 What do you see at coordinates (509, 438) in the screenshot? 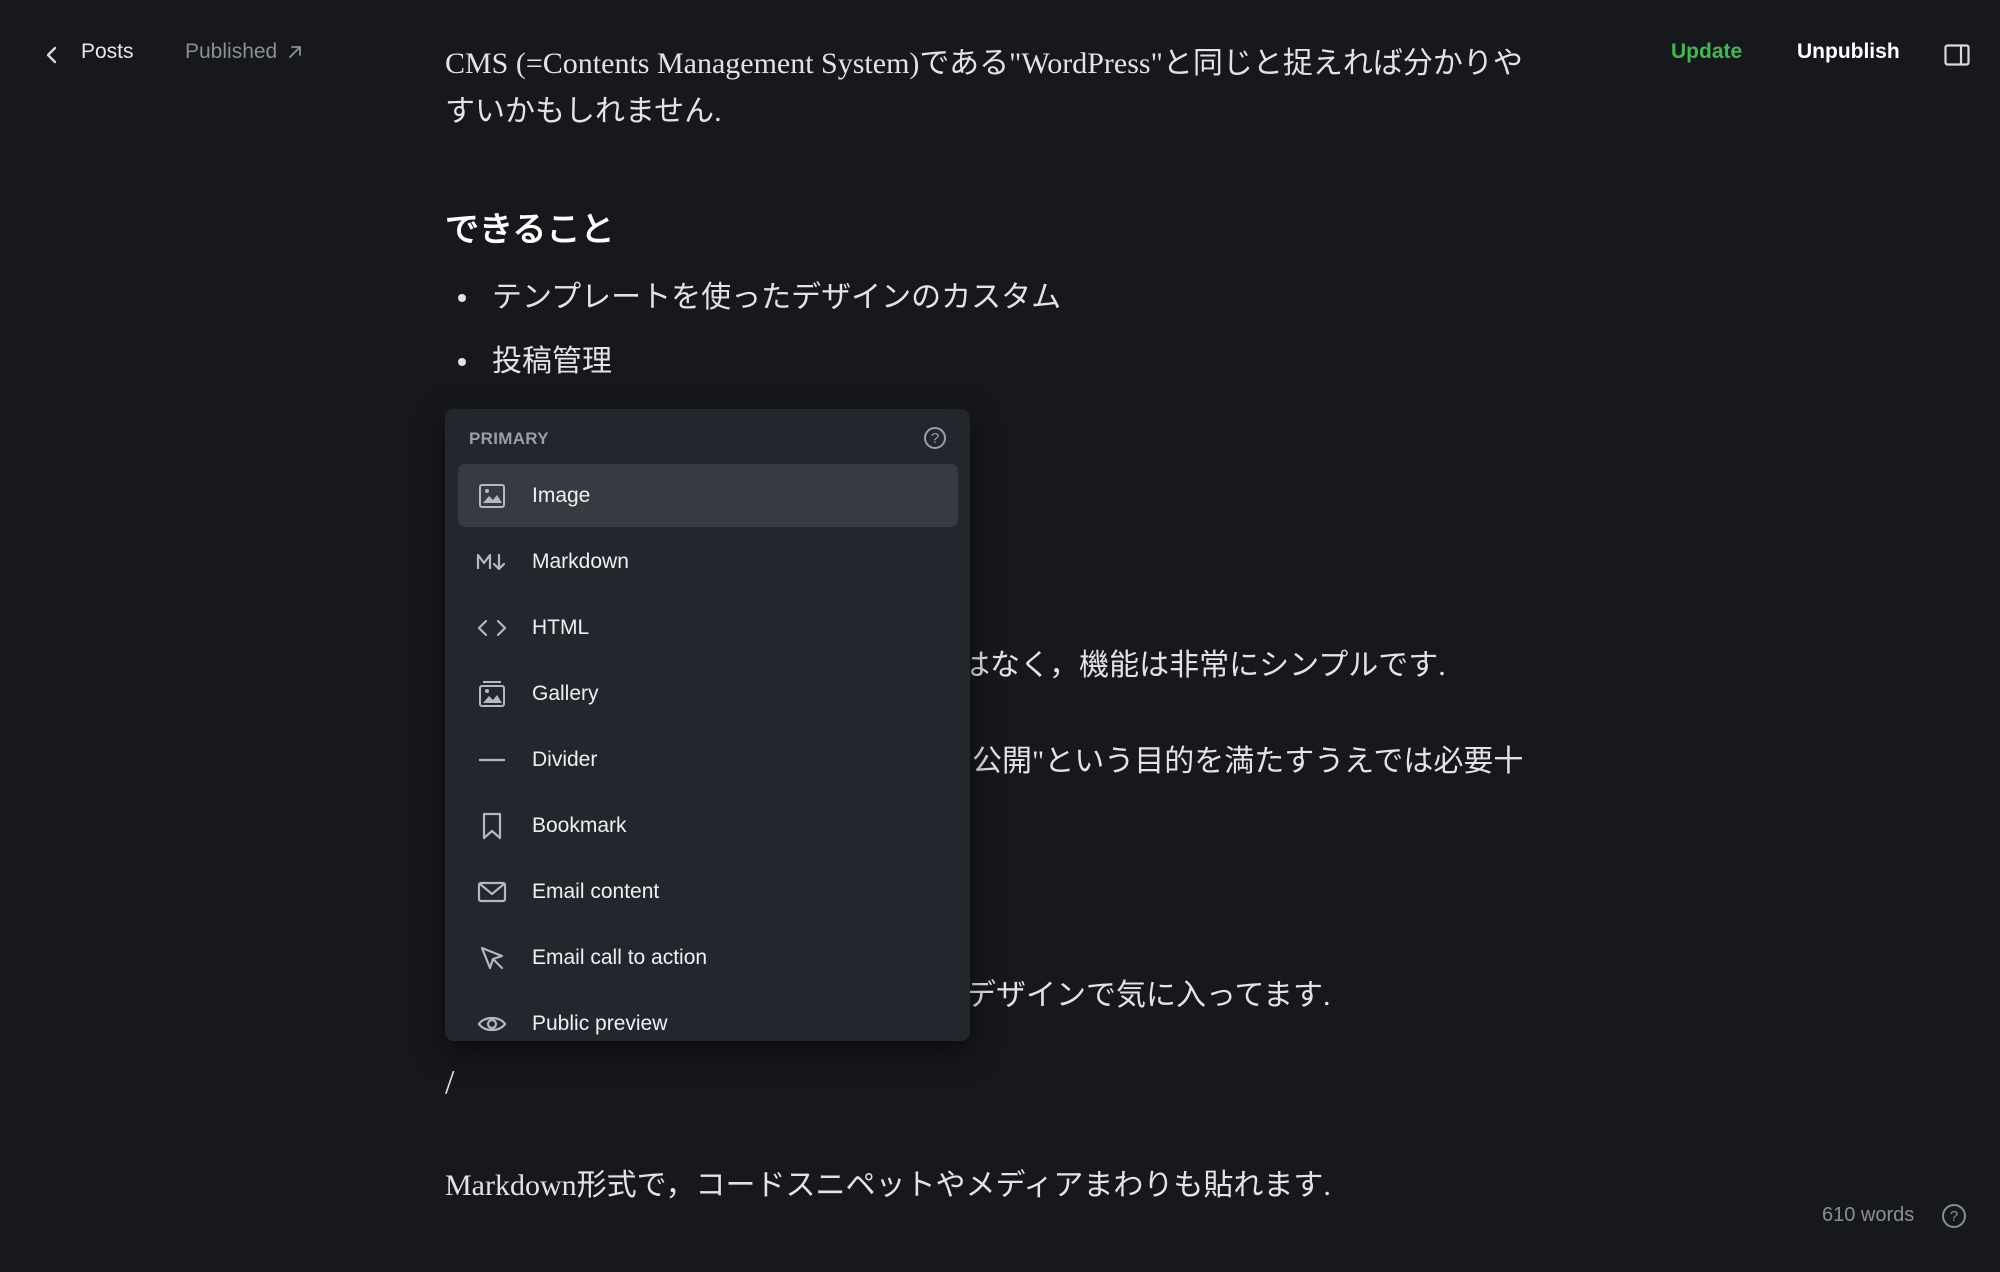
I see `menu-section-header: PRIMARY` at bounding box center [509, 438].